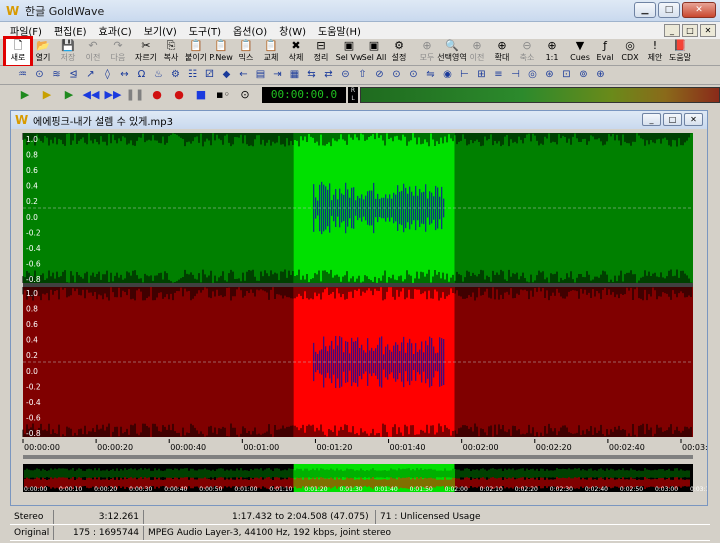 This screenshot has width=720, height=543. Describe the element at coordinates (693, 119) in the screenshot. I see `doc-close-button: ✕` at that location.